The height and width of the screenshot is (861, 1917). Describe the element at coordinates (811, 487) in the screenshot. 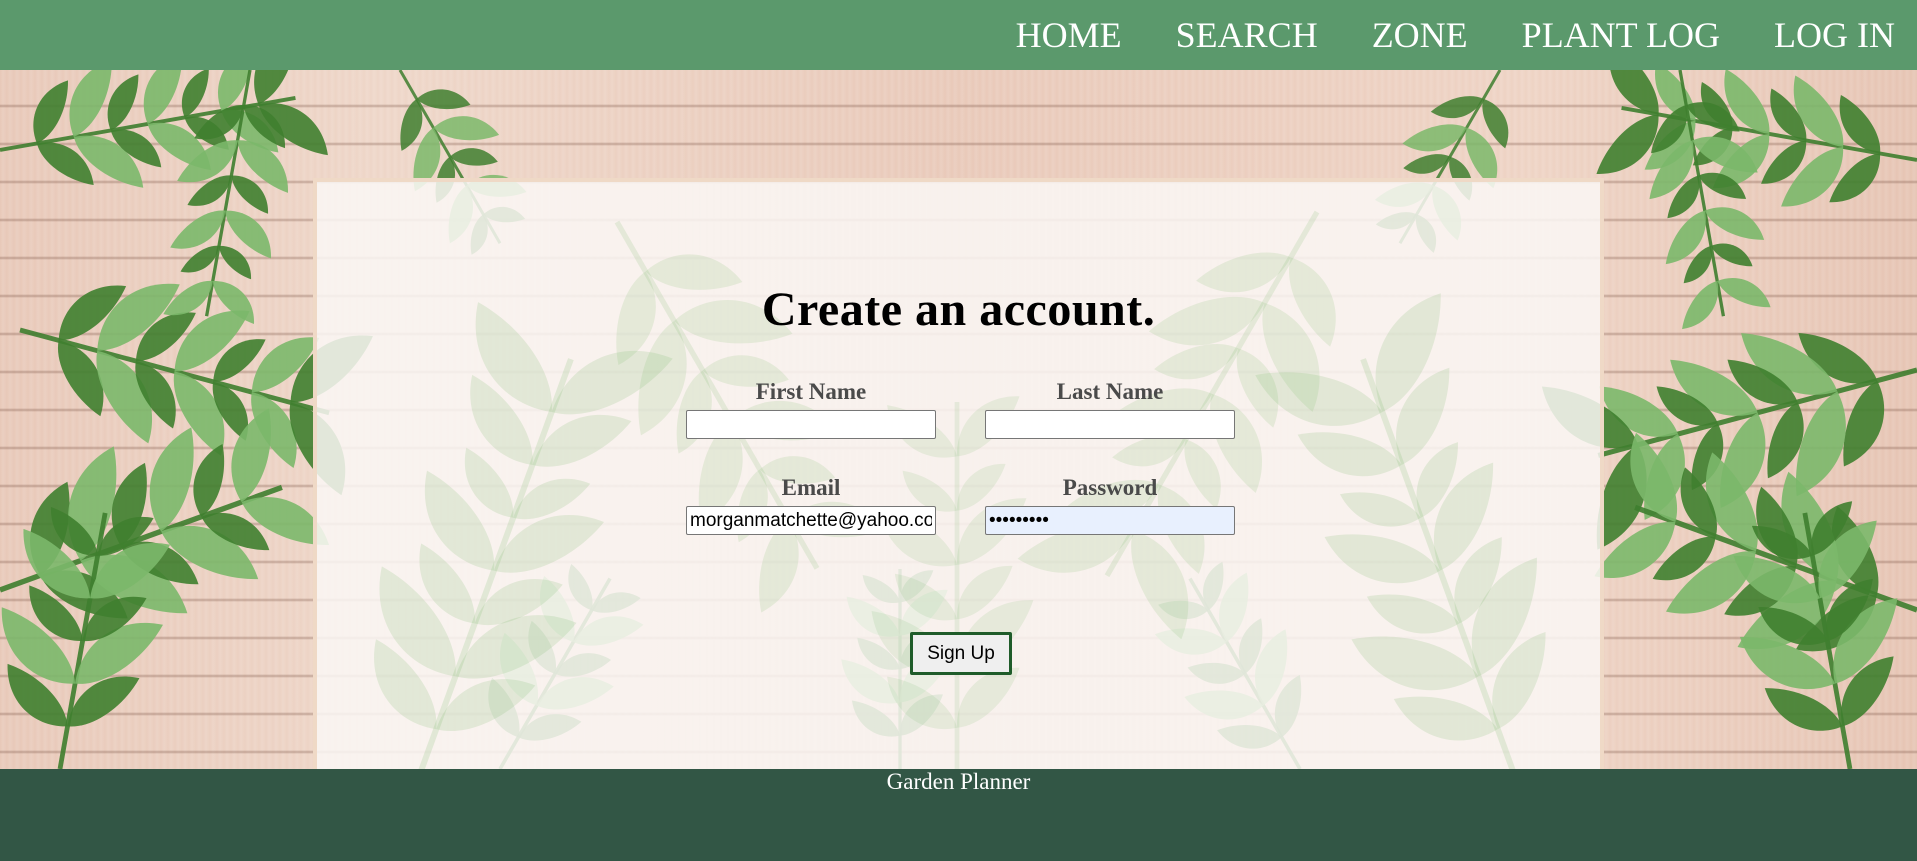

I see `email-label: Email` at that location.